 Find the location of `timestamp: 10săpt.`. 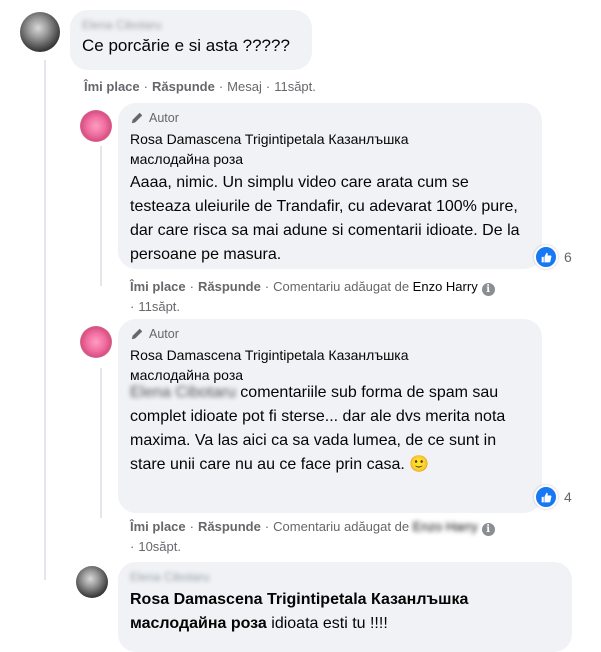

timestamp: 10săpt. is located at coordinates (159, 546).